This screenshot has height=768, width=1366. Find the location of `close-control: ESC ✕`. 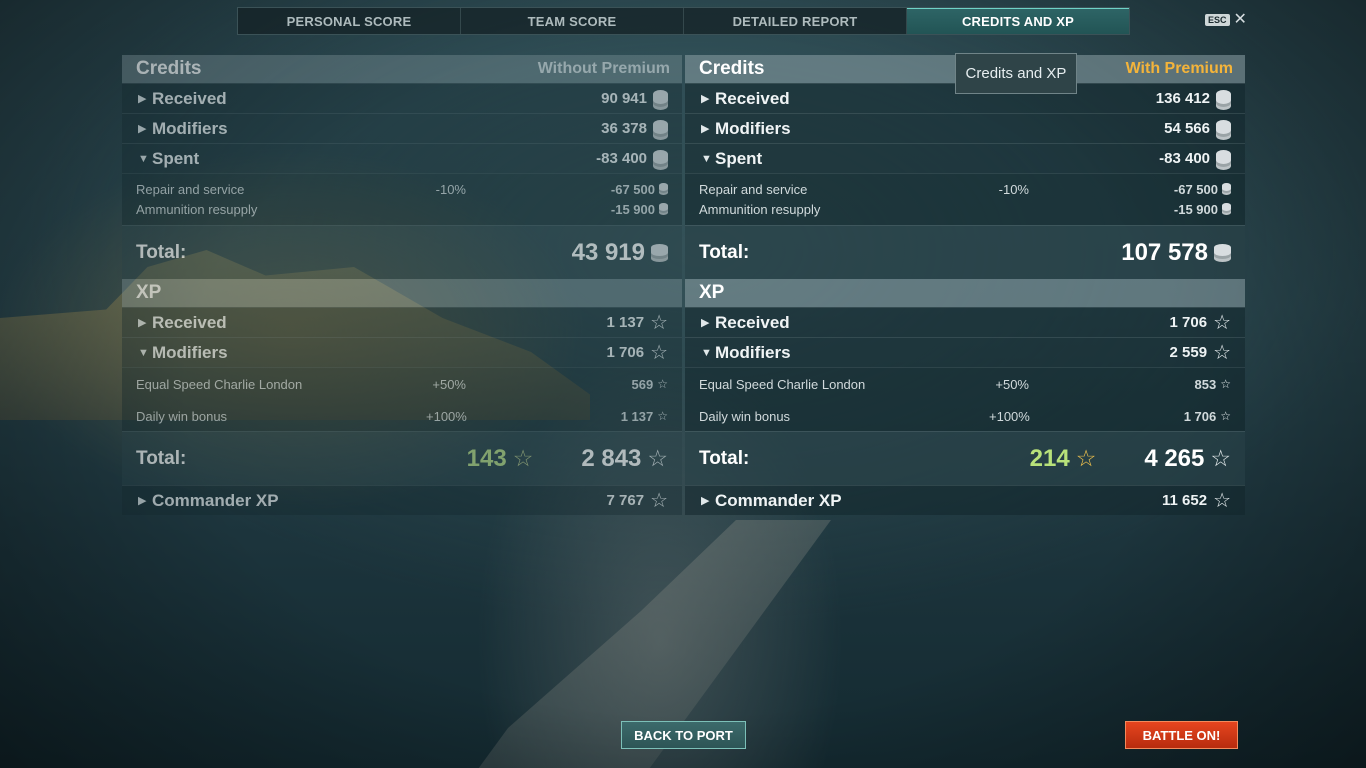

close-control: ESC ✕ is located at coordinates (1226, 20).